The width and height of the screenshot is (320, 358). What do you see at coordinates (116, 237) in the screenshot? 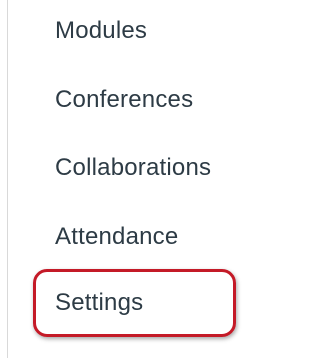
I see `nav-item-attendance: Attendance` at bounding box center [116, 237].